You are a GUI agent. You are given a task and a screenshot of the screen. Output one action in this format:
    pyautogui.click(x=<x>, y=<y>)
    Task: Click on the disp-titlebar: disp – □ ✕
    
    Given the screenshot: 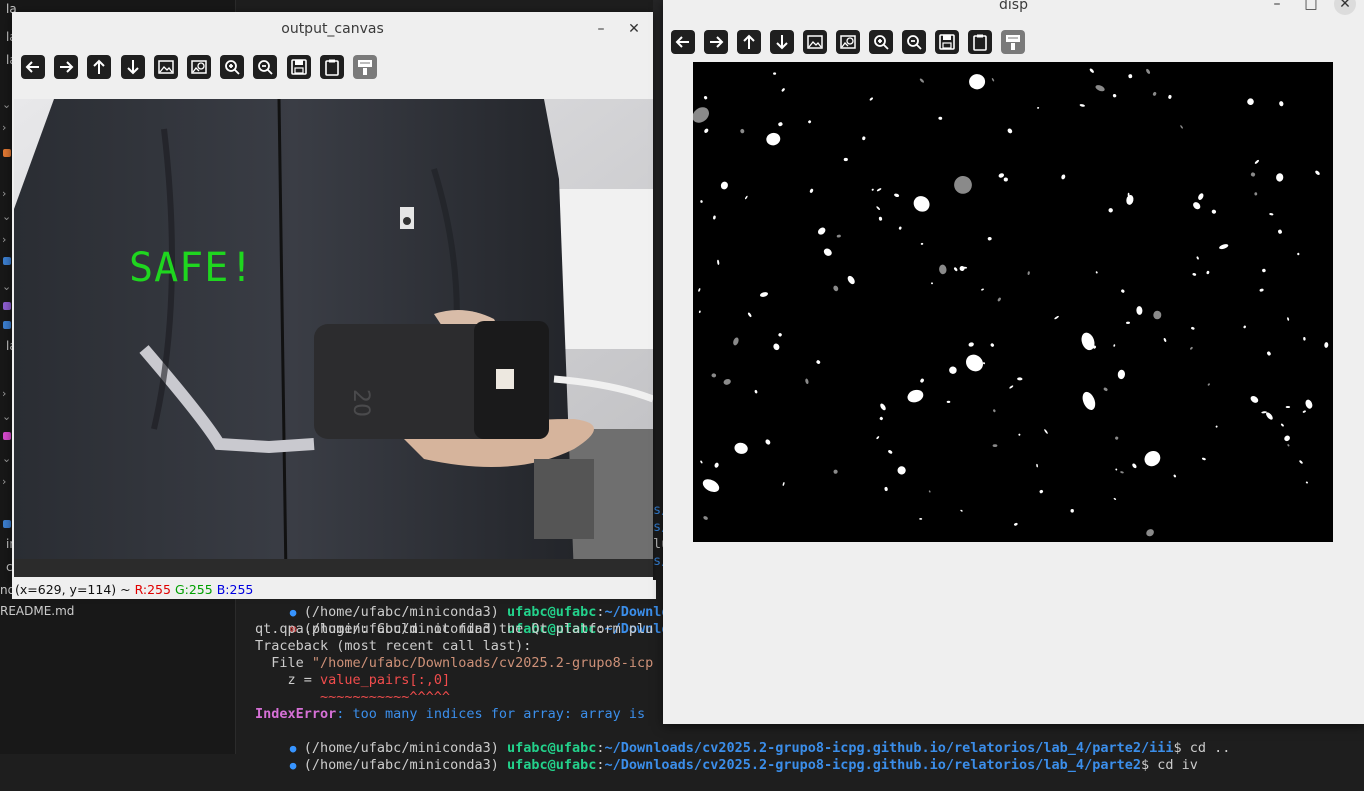 What is the action you would take?
    pyautogui.click(x=1013, y=11)
    